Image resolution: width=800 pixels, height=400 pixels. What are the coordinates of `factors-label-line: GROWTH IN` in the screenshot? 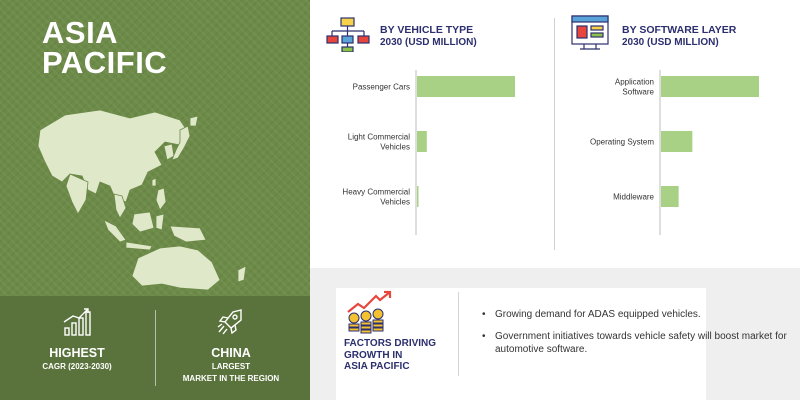 It's located at (373, 355).